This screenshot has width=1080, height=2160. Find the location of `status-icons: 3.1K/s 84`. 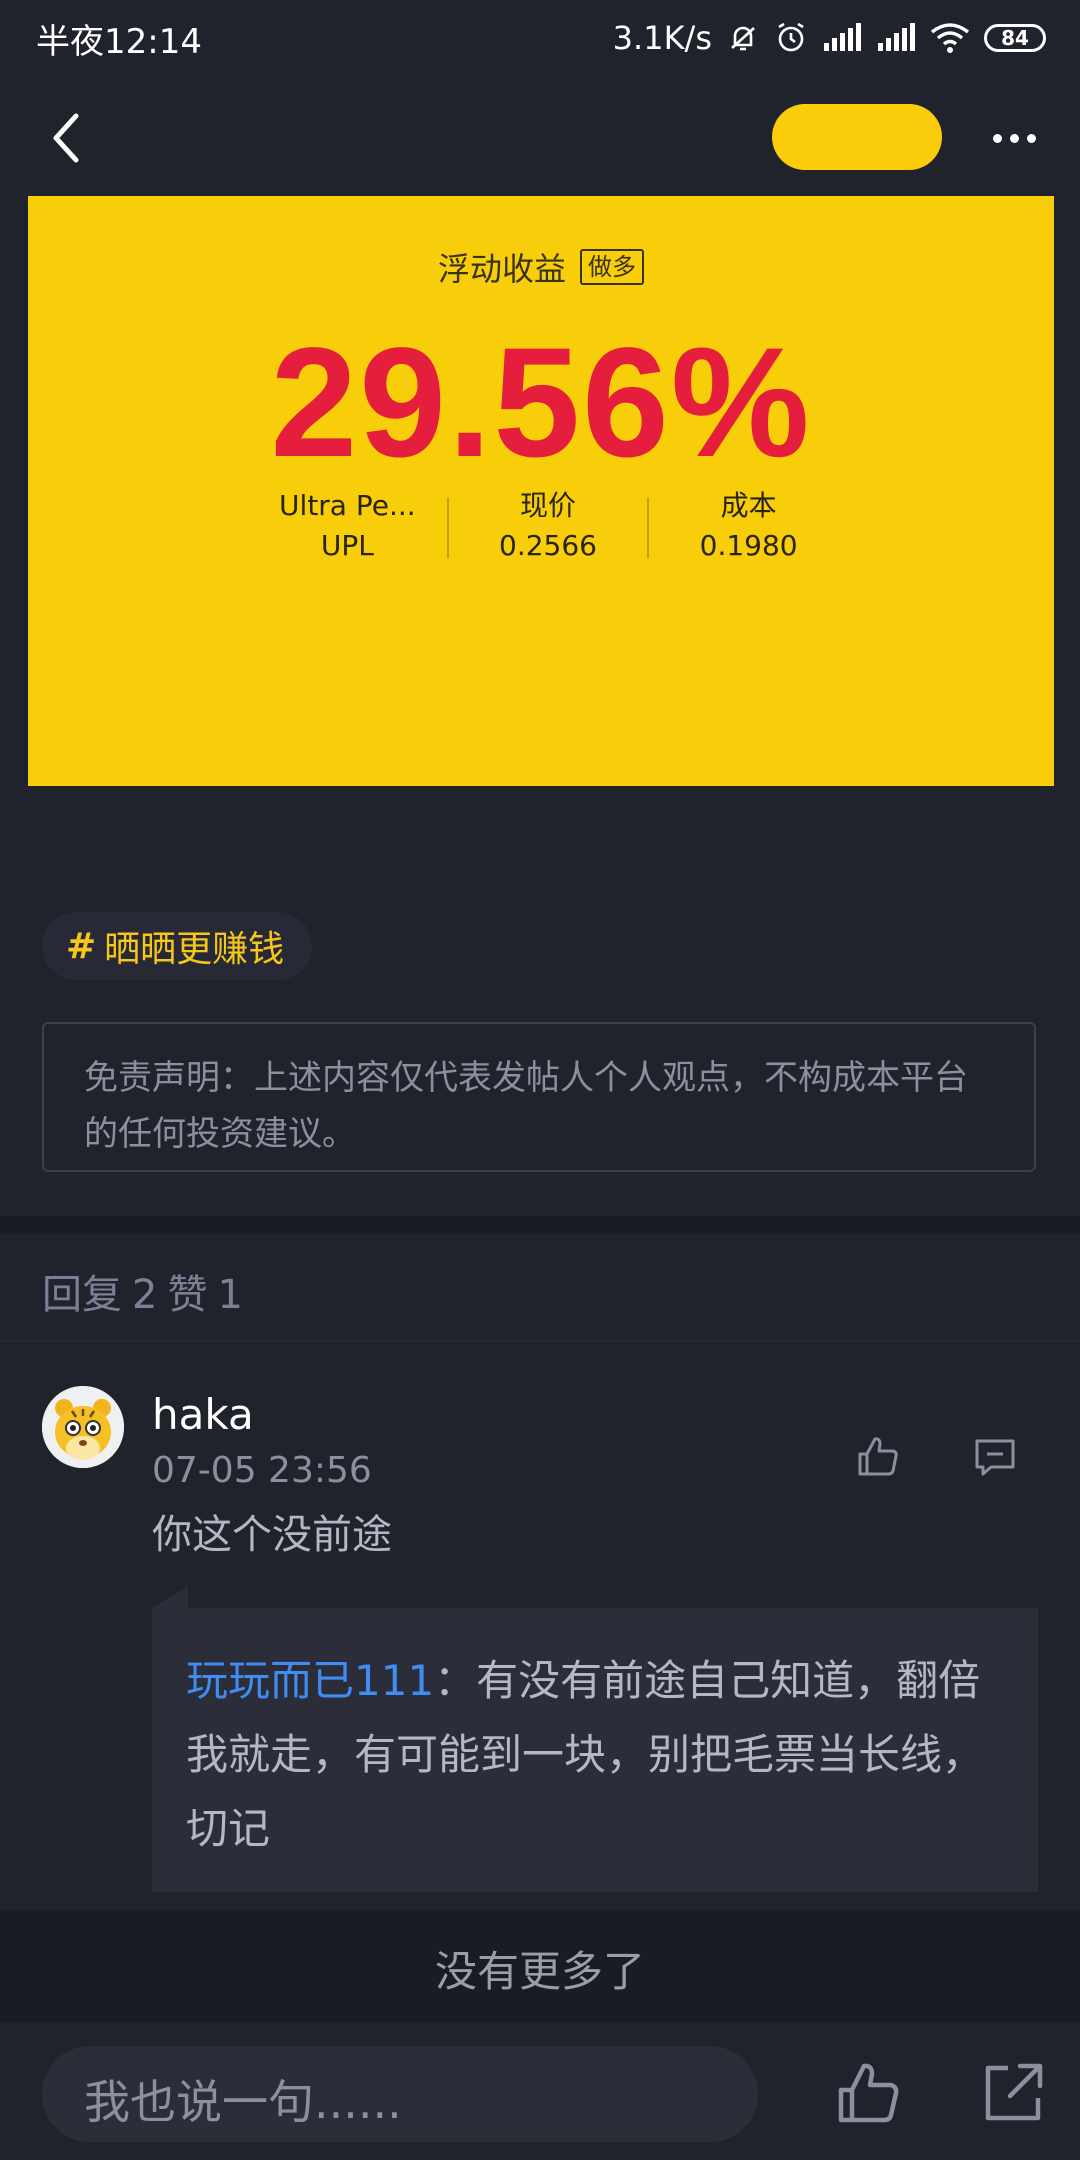

status-icons: 3.1K/s 84 is located at coordinates (829, 38).